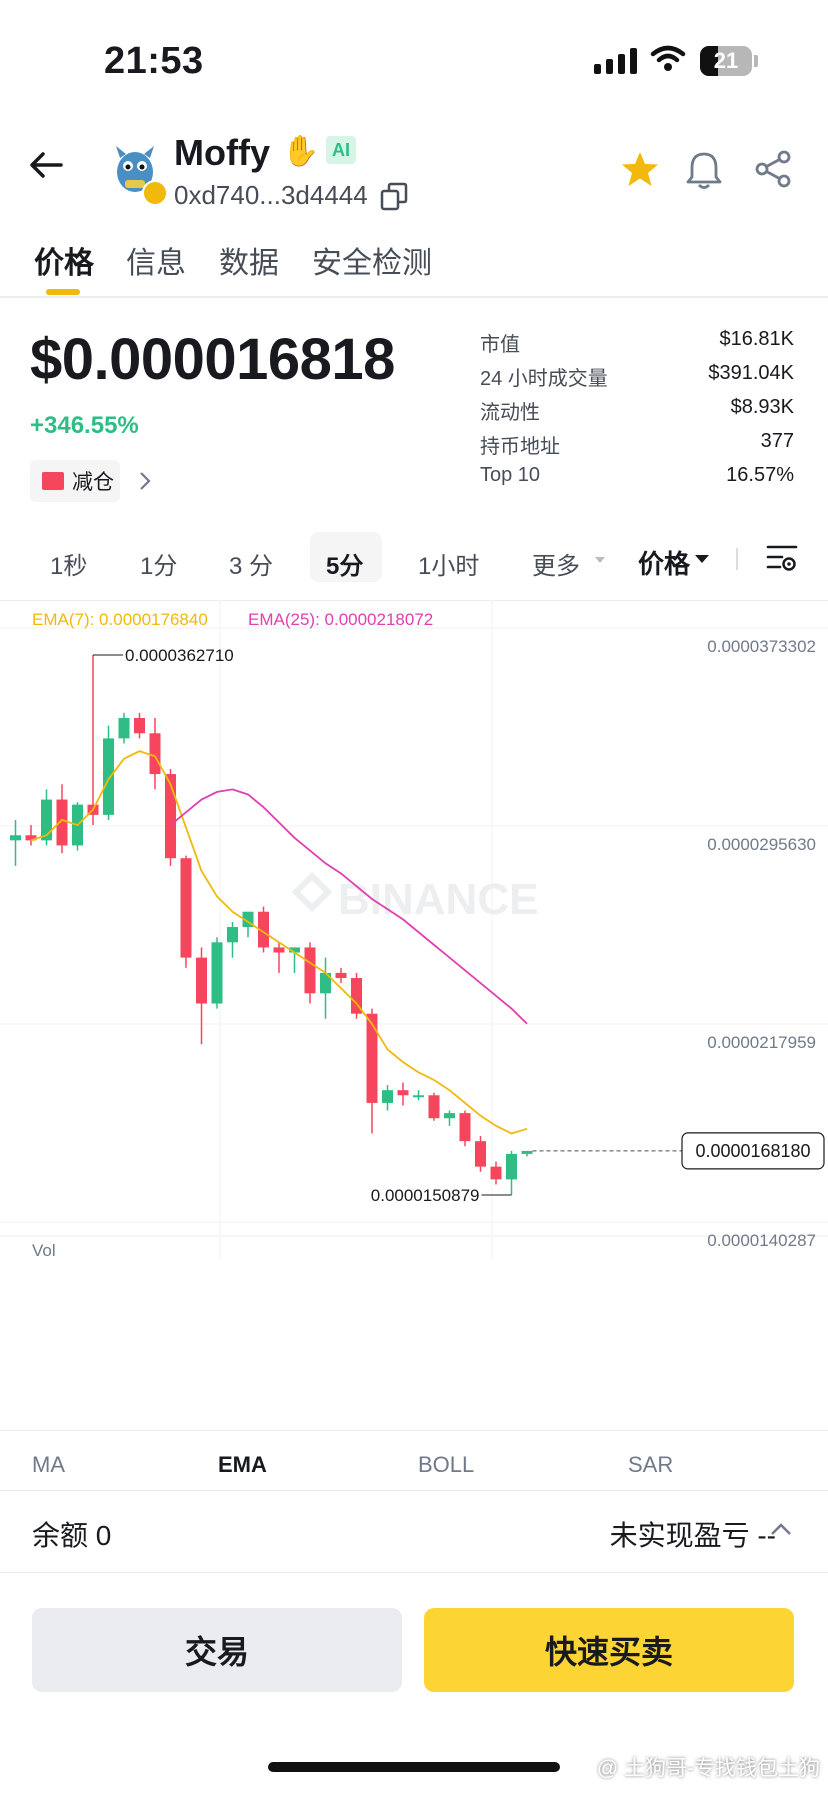 This screenshot has height=1796, width=828. What do you see at coordinates (271, 195) in the screenshot?
I see `contract-address: 0xd740...3d4444` at bounding box center [271, 195].